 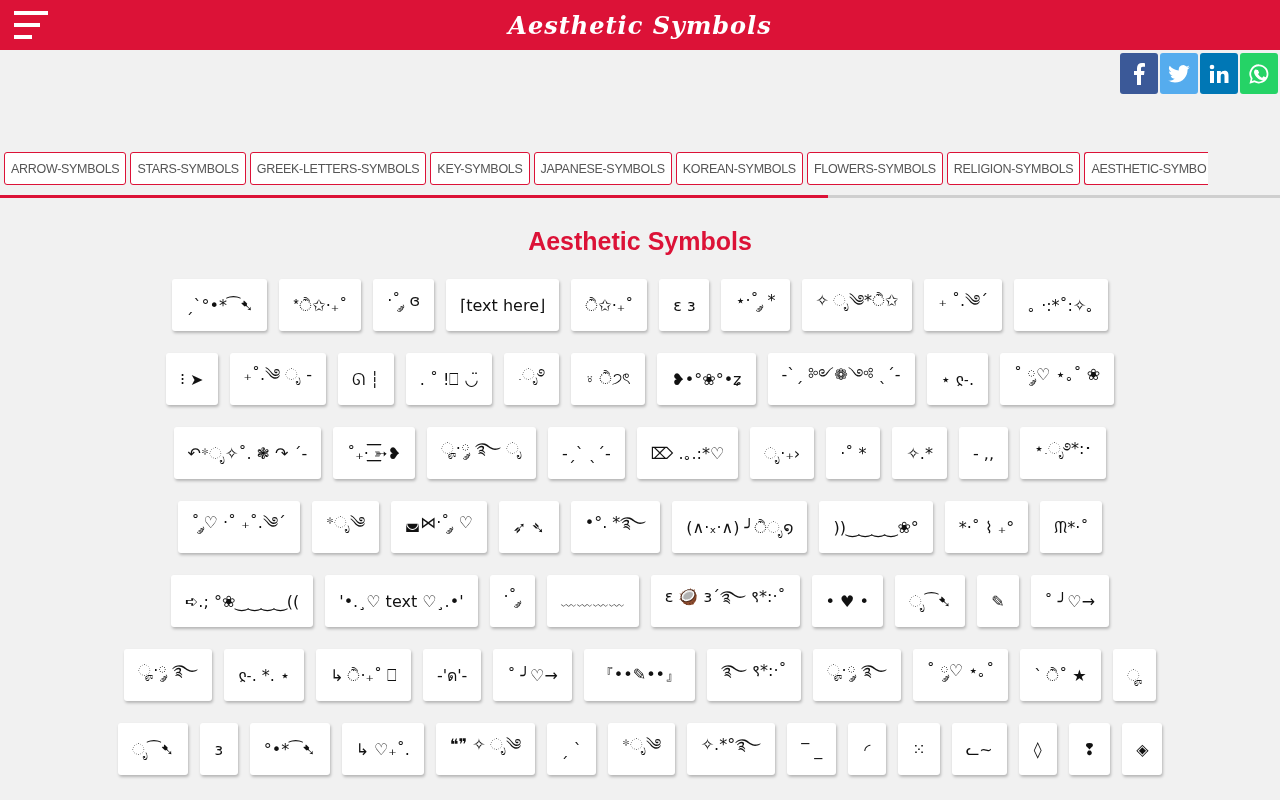 What do you see at coordinates (608, 379) in the screenshot?
I see `symbol-button: ⍤ ੈ੭ৎ` at bounding box center [608, 379].